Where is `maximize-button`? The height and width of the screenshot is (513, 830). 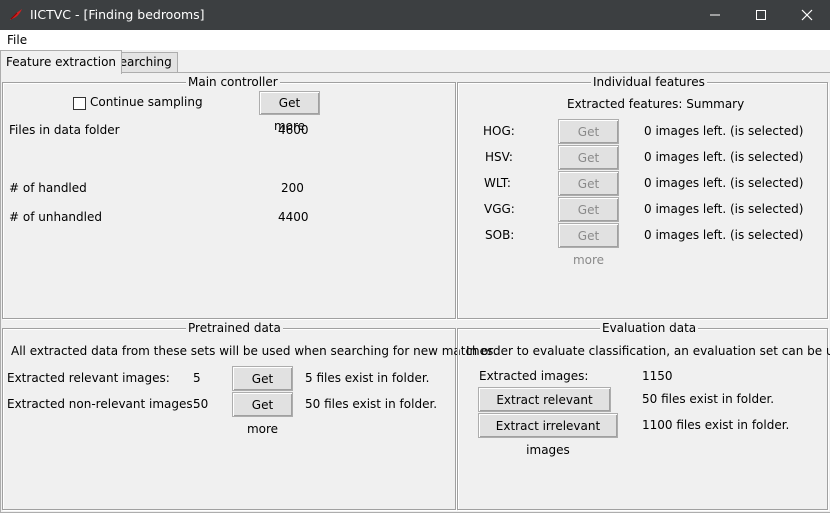
maximize-button is located at coordinates (761, 15).